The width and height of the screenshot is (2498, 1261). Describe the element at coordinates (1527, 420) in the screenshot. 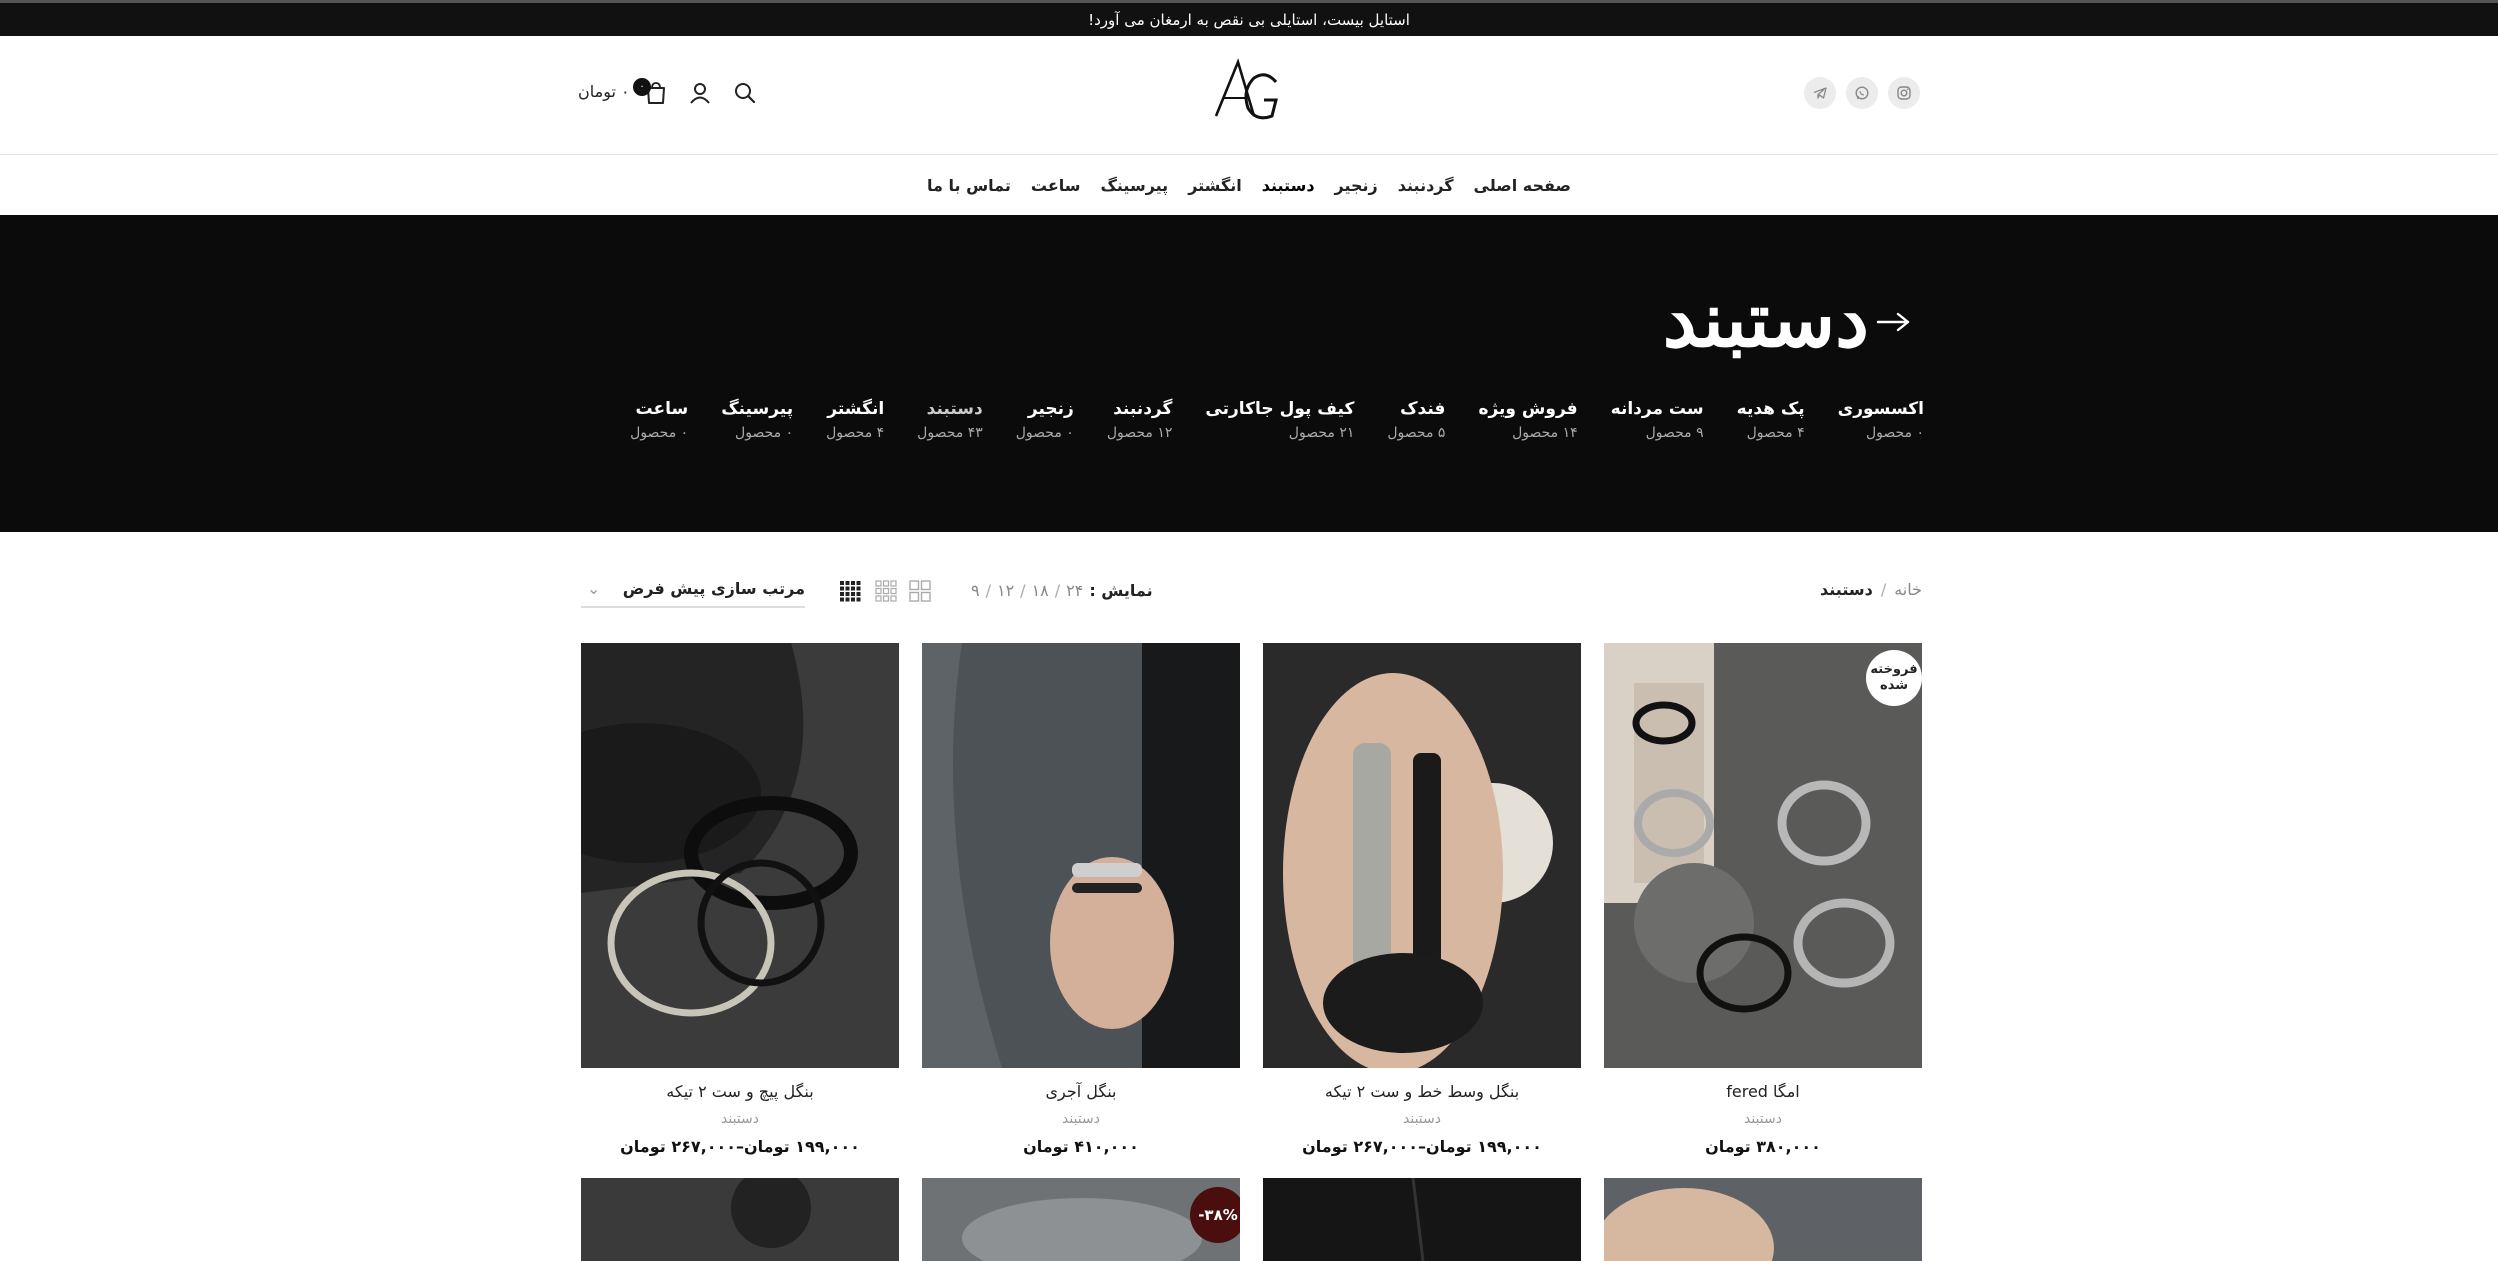

I see `category-item: فروش ویژه ۱۴ محصول` at that location.